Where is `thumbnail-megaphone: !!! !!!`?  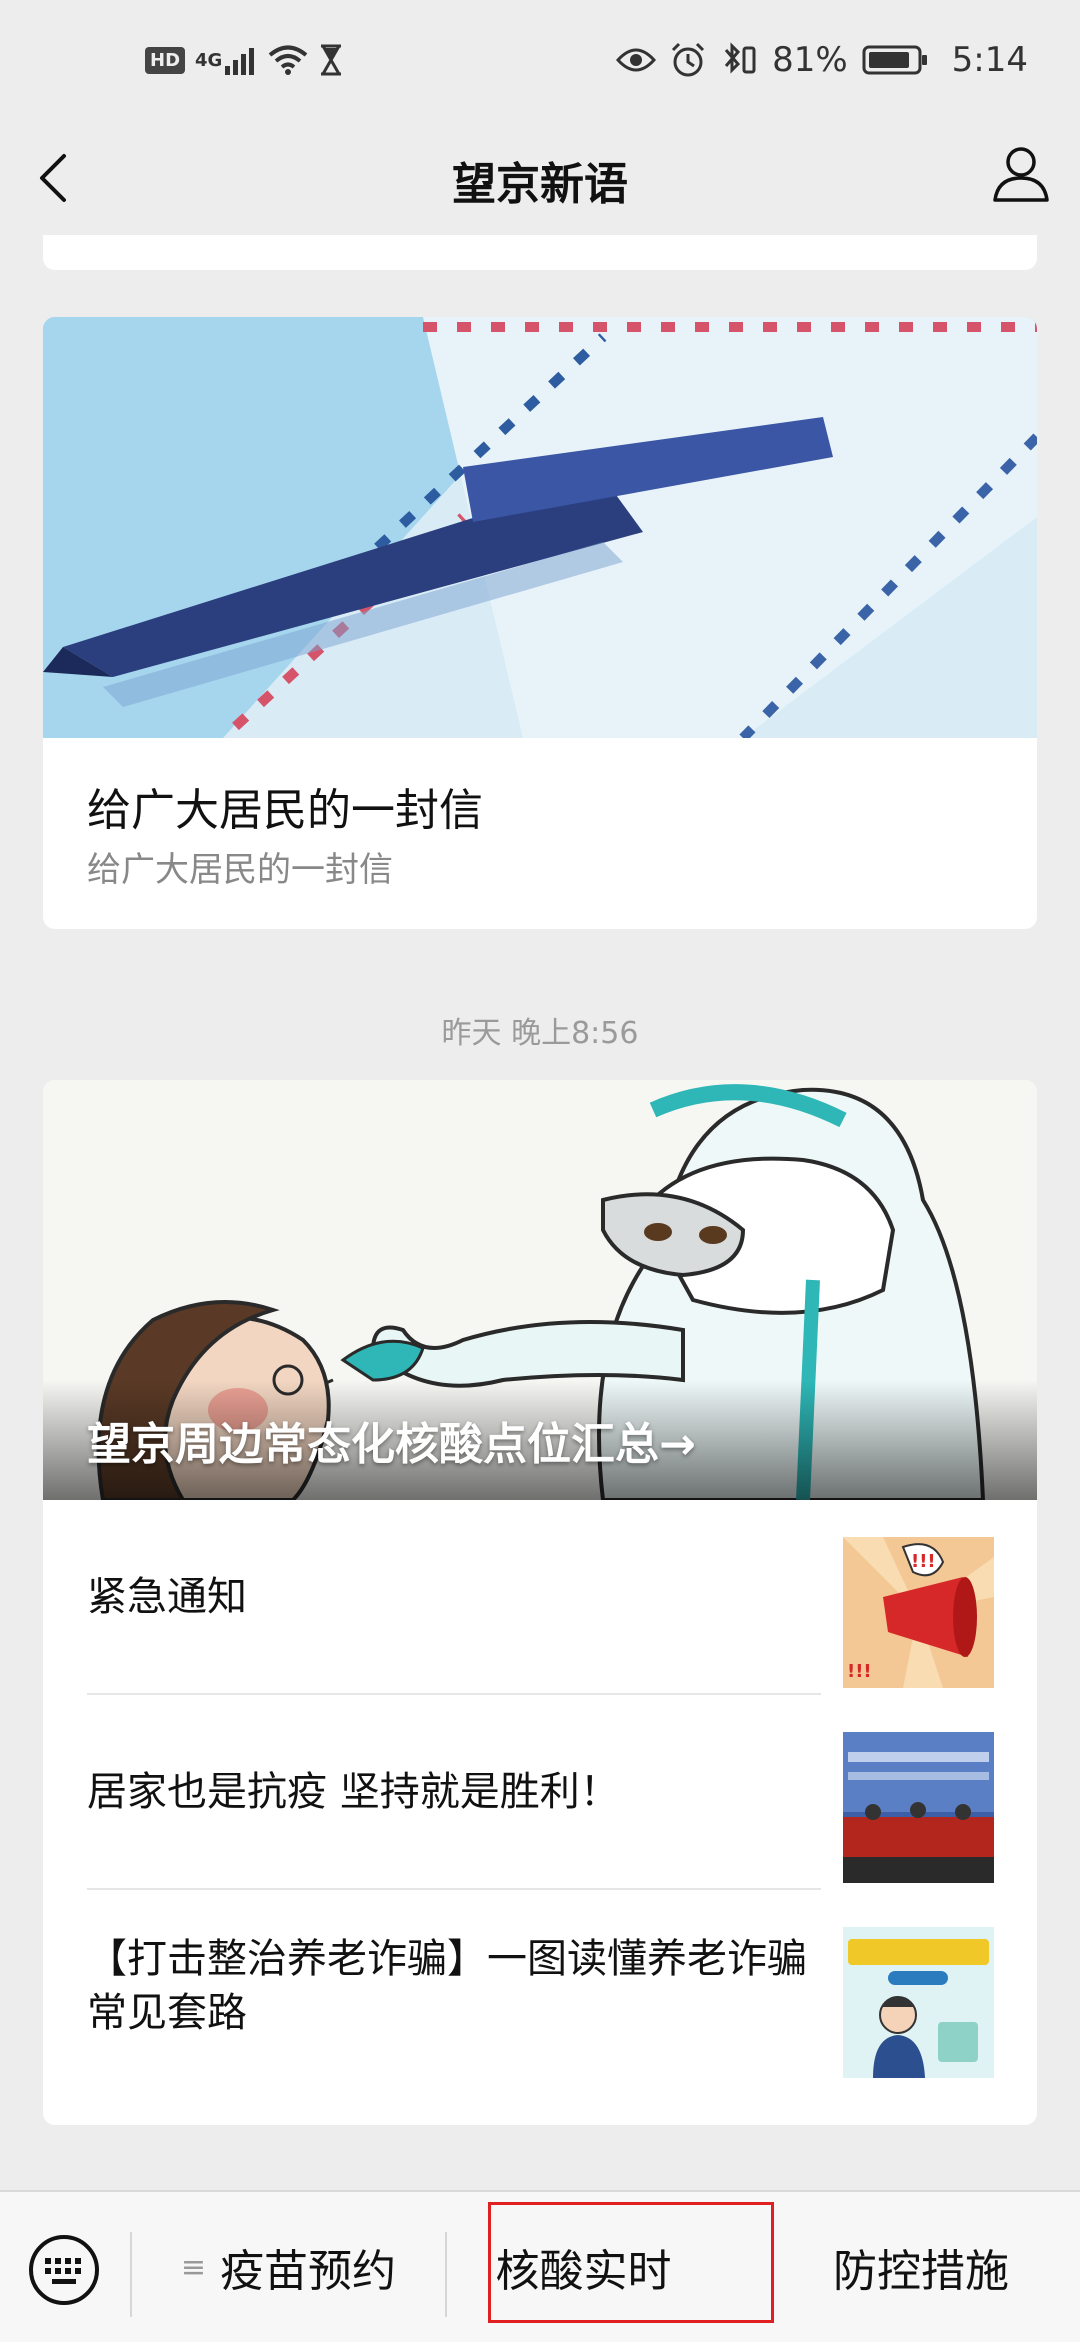
thumbnail-megaphone: !!! !!! is located at coordinates (918, 1612).